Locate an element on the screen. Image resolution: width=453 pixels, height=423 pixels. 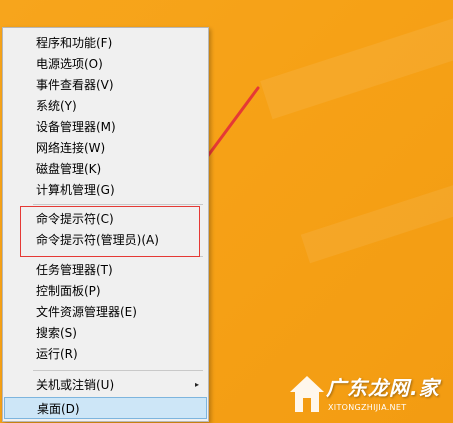
menu-item-network-connections: 网络连接(W) is located at coordinates (105, 148).